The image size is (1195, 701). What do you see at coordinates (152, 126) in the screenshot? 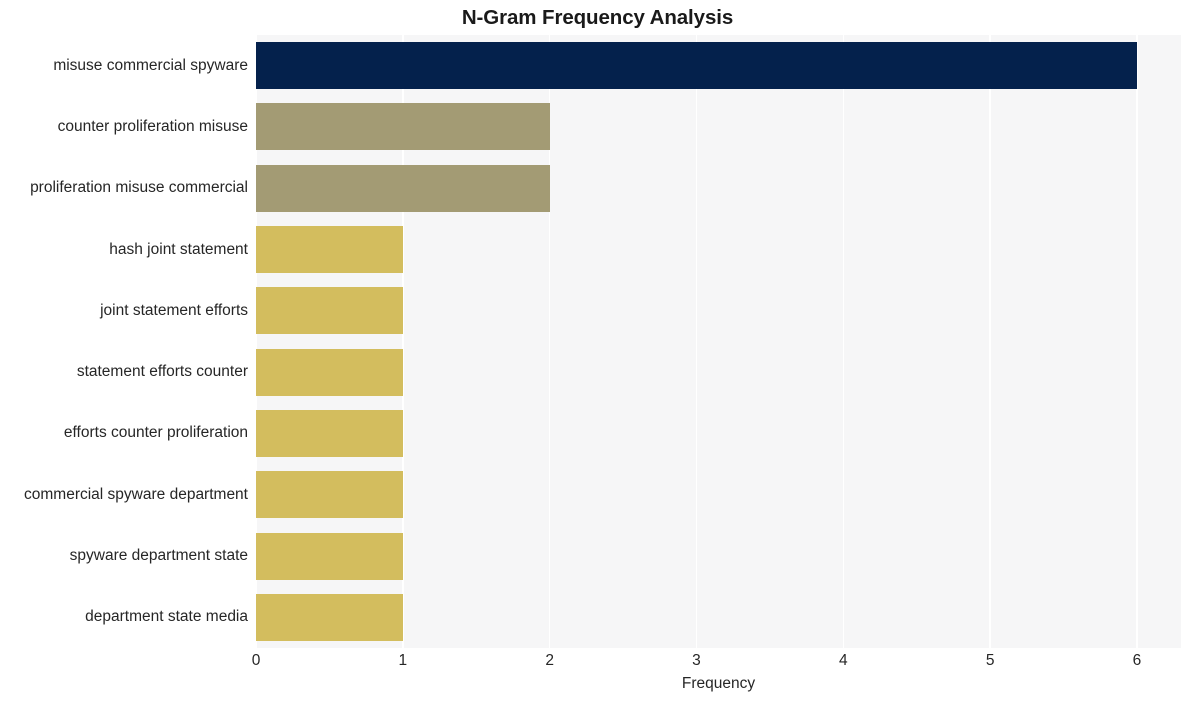
I see `y-tick-label: counter proliferation misuse` at bounding box center [152, 126].